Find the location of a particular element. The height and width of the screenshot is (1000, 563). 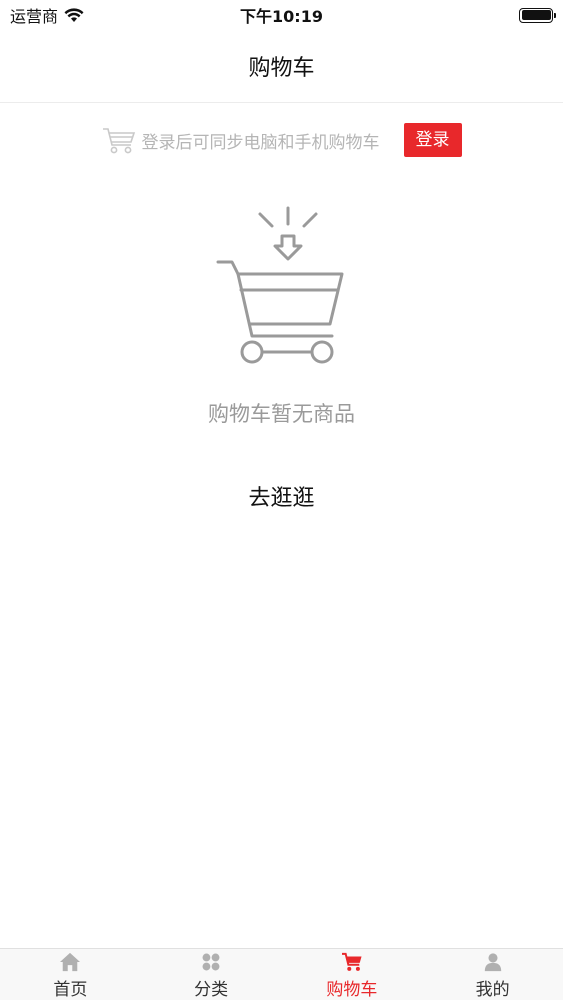

cart-outline-icon is located at coordinates (118, 141).